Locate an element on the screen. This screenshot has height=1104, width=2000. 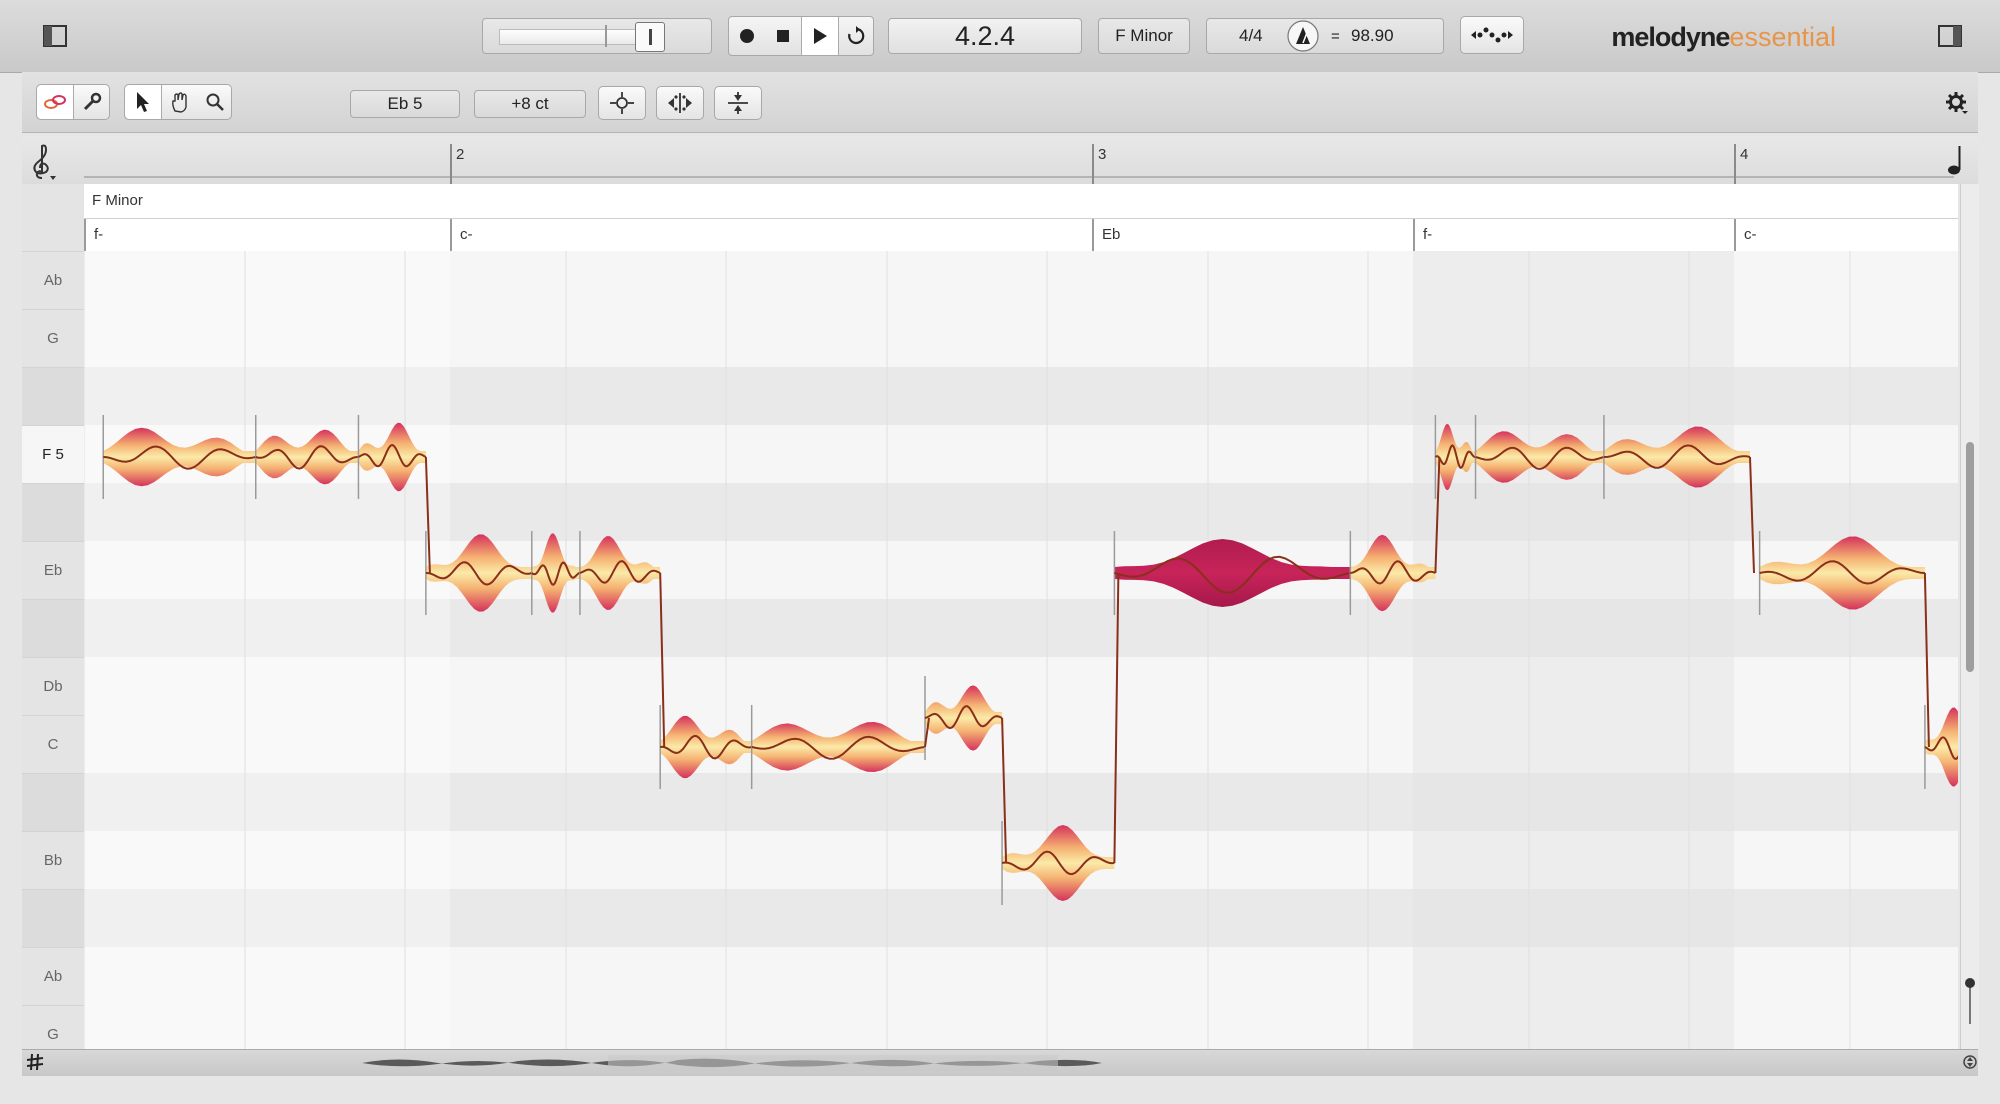
clef-button is located at coordinates (43, 164).